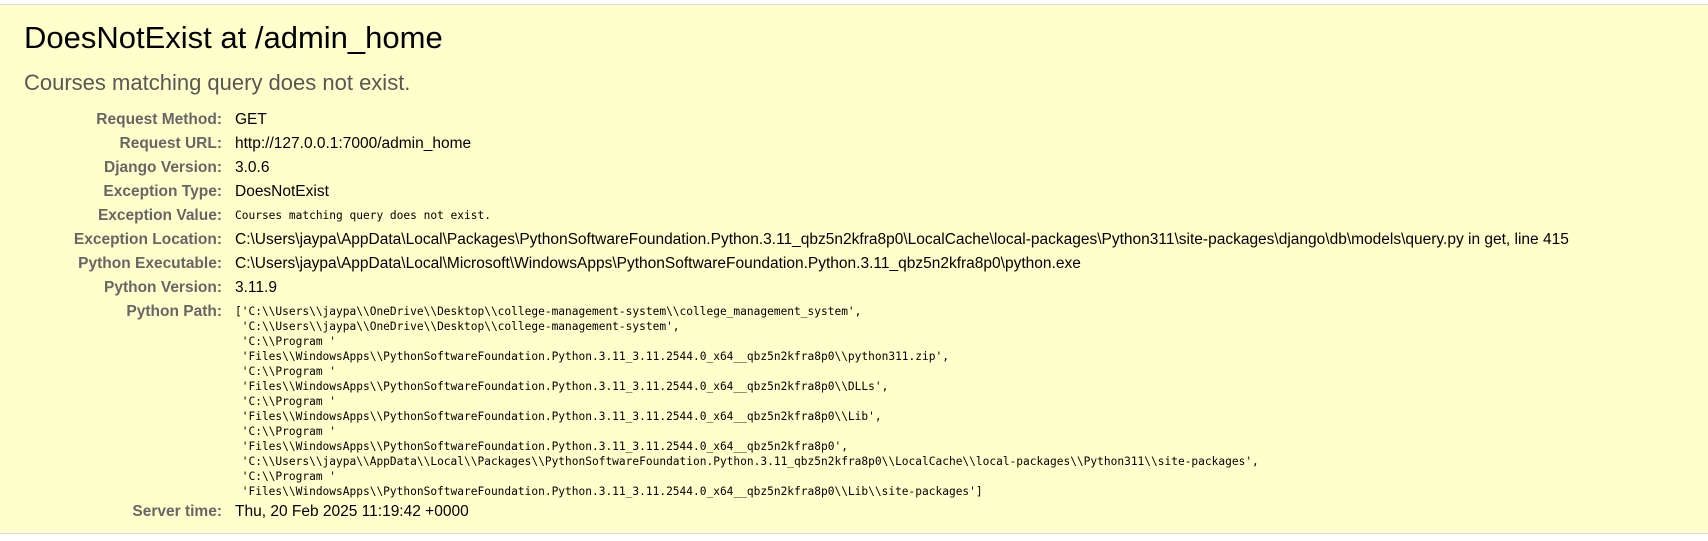 Image resolution: width=1708 pixels, height=541 pixels. I want to click on meta-label: Request Method:, so click(159, 119).